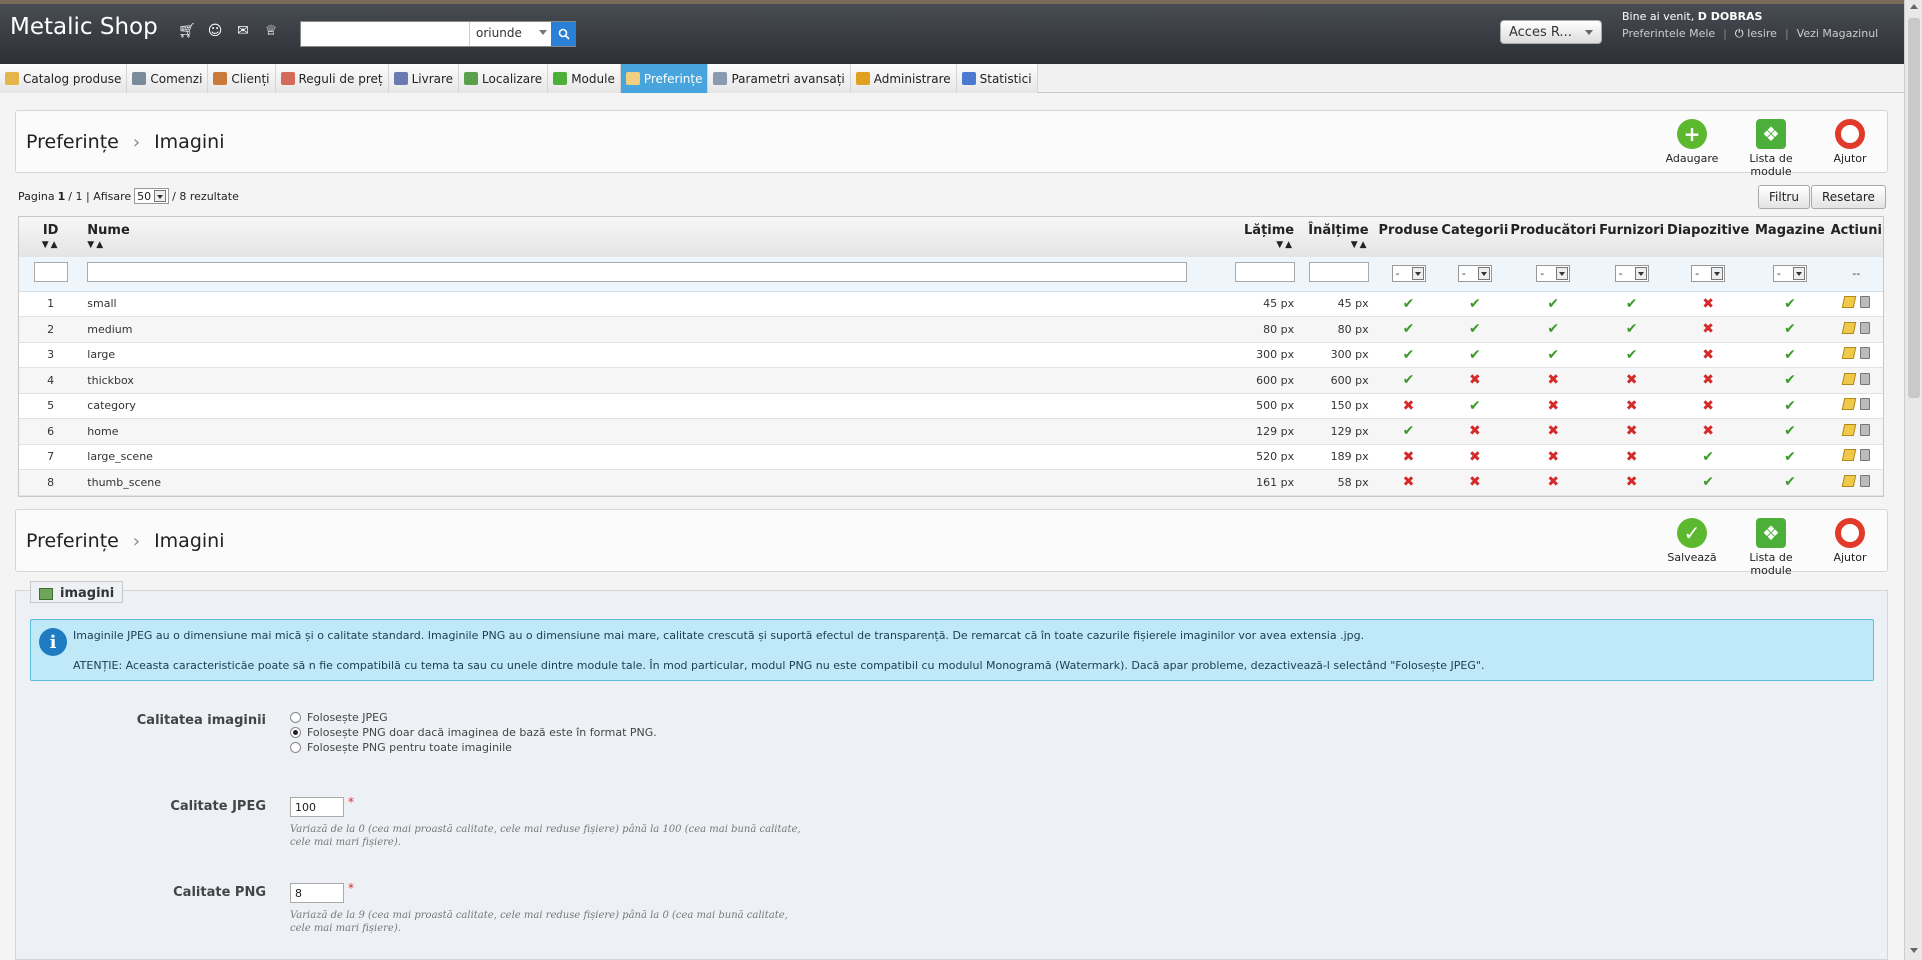 The height and width of the screenshot is (960, 1922). Describe the element at coordinates (997, 78) in the screenshot. I see `menu-tab: Statistici` at that location.